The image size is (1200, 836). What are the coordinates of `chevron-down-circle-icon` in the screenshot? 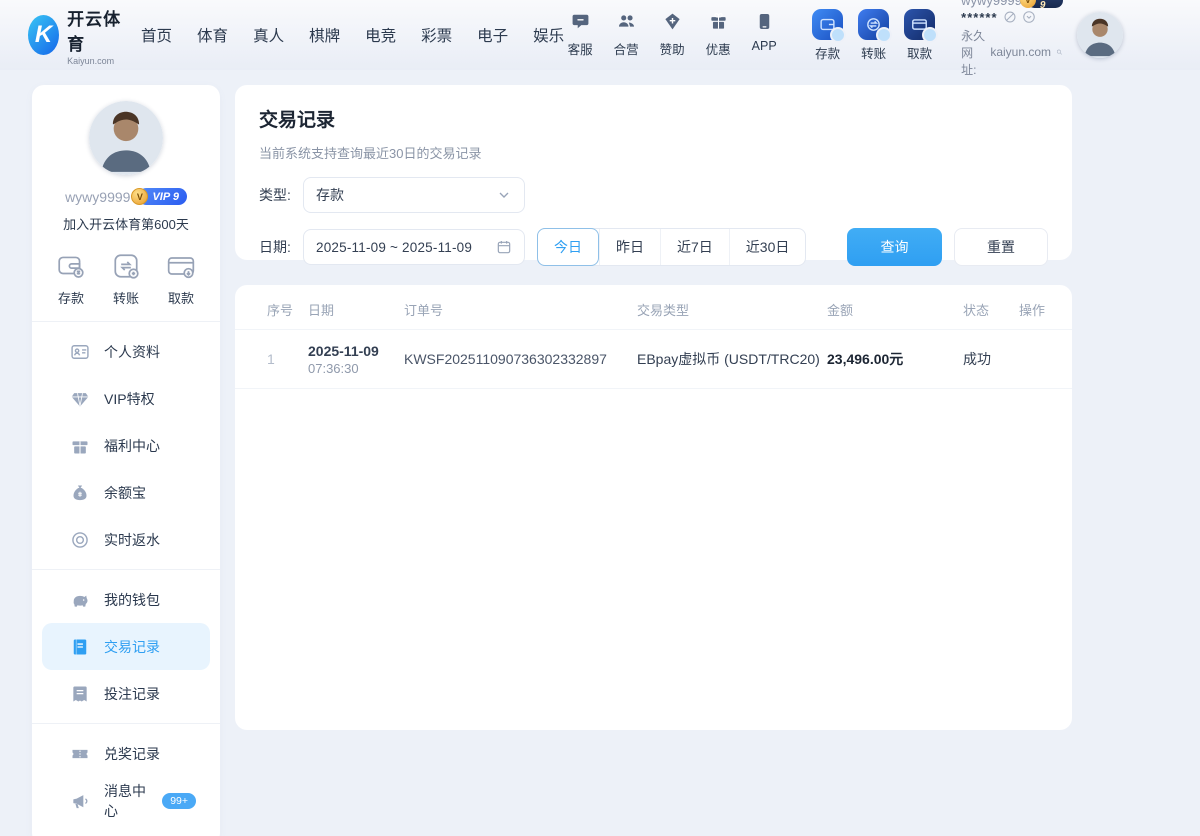 It's located at (1029, 17).